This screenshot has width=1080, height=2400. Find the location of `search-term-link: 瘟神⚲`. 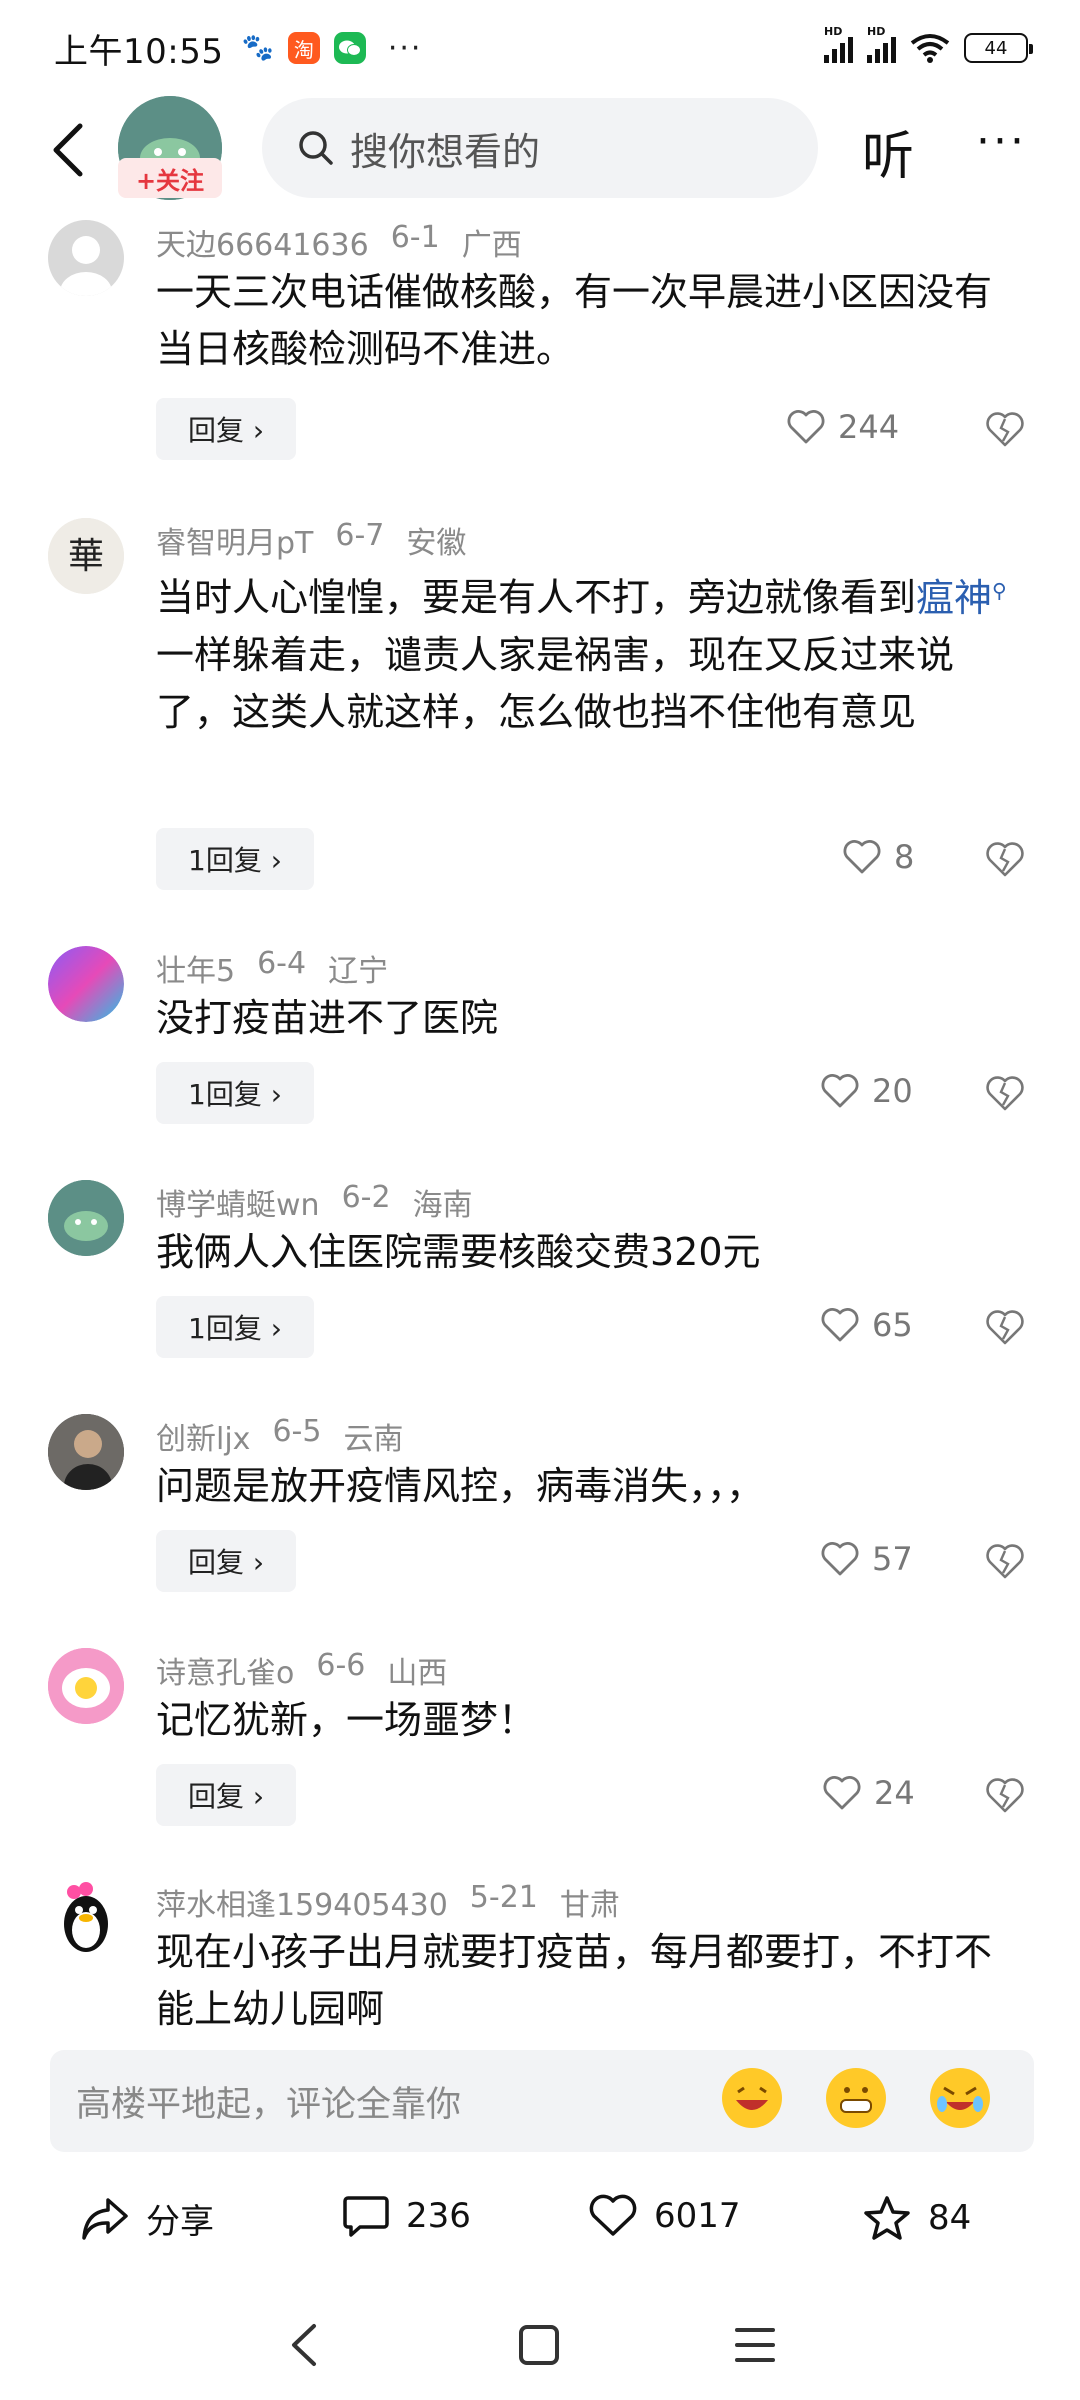

search-term-link: 瘟神⚲ is located at coordinates (961, 598).